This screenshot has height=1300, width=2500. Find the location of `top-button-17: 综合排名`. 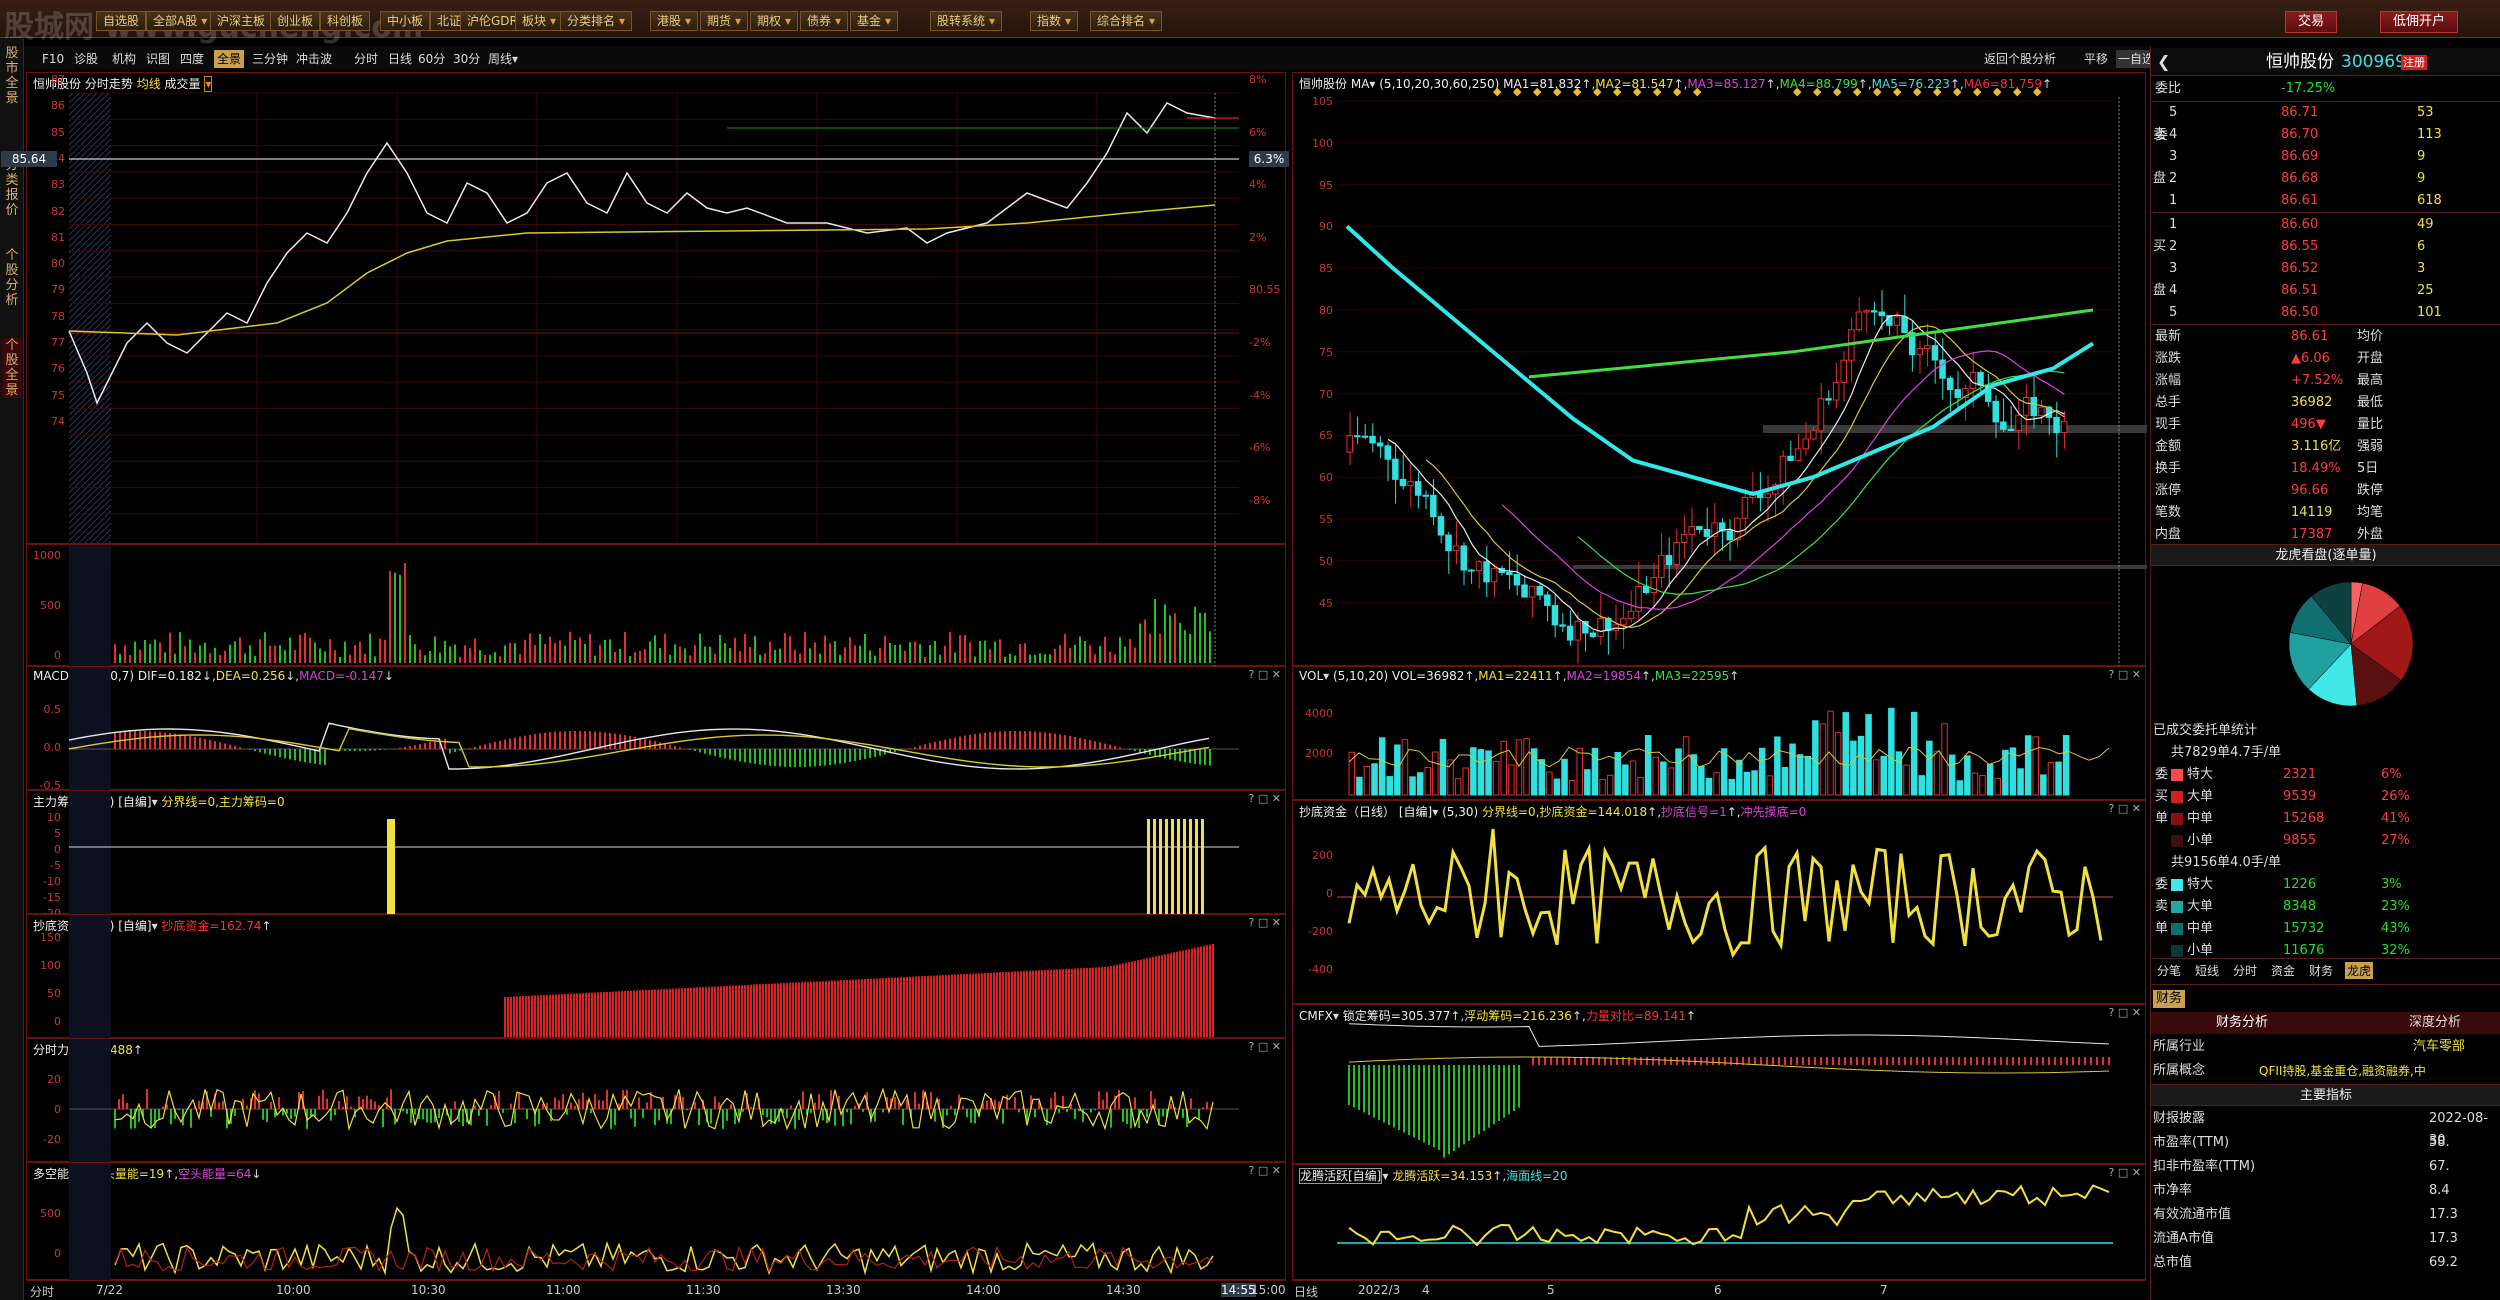

top-button-17: 综合排名 is located at coordinates (1126, 21).